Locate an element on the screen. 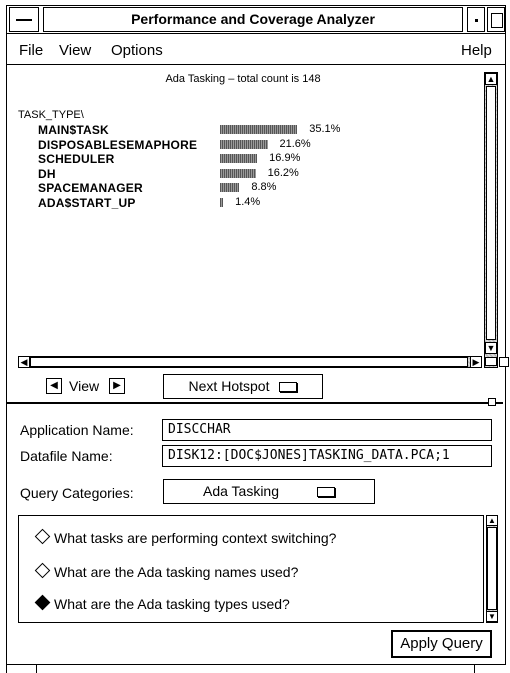  row-name: DISPOSABLESEMAPHORE is located at coordinates (118, 144).